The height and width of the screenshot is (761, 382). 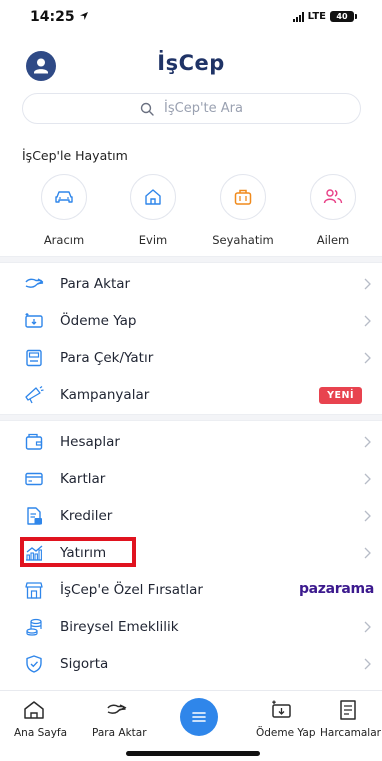 What do you see at coordinates (191, 516) in the screenshot?
I see `menu-item-krediler: Krediler` at bounding box center [191, 516].